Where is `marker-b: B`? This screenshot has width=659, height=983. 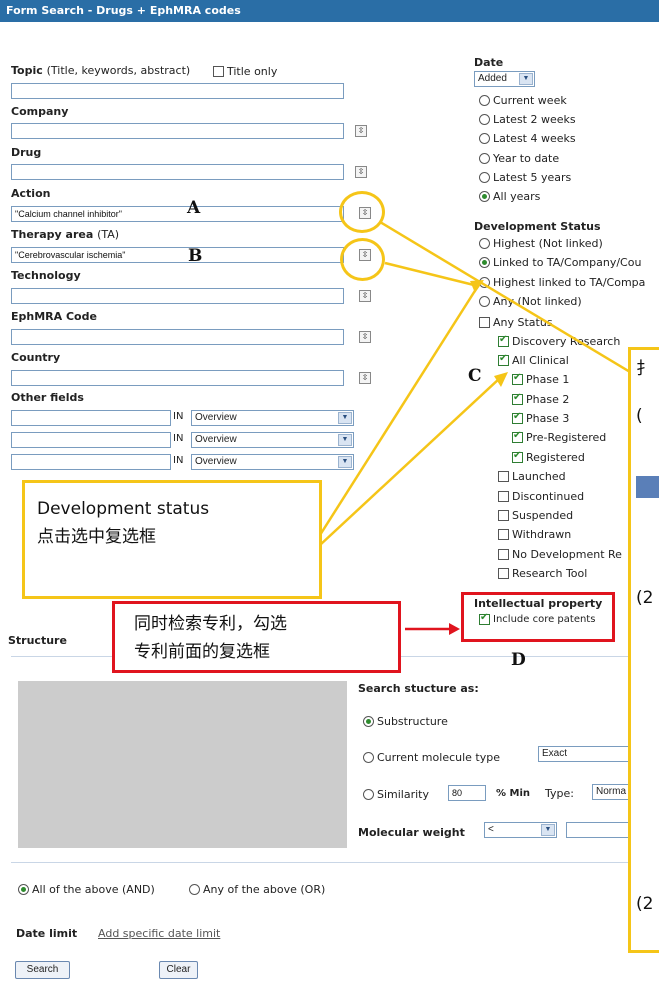 marker-b: B is located at coordinates (195, 256).